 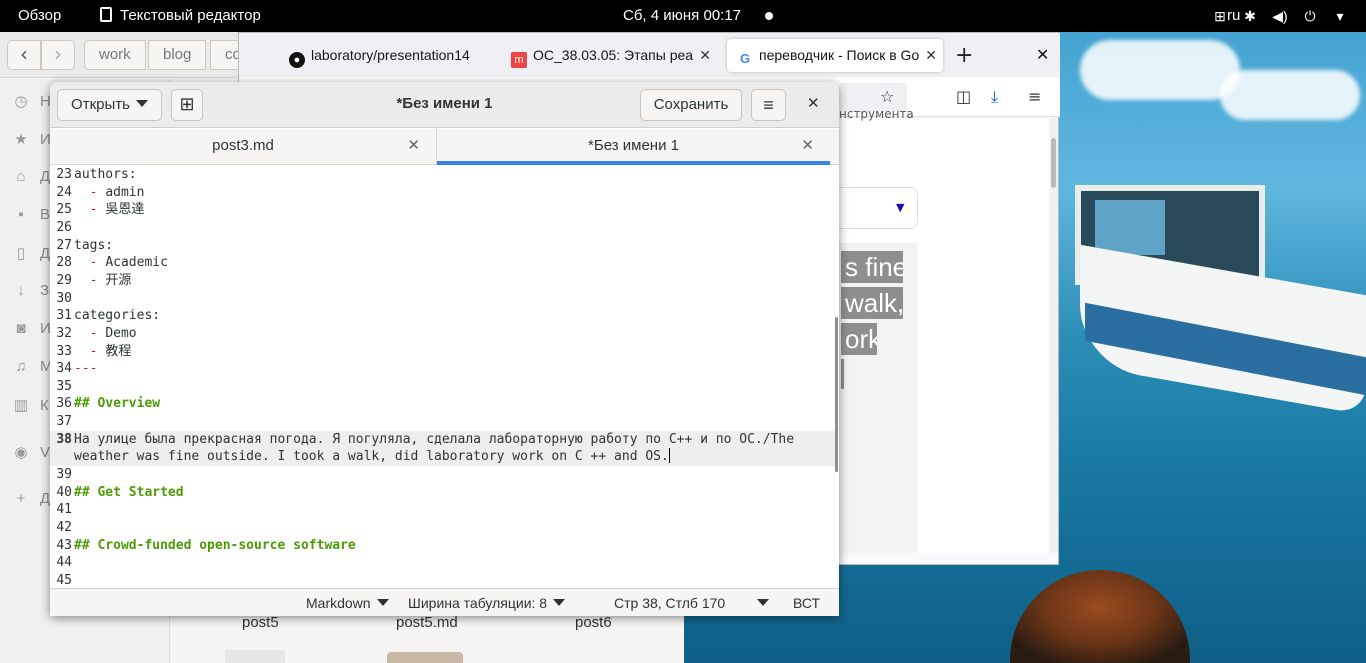 I want to click on power-icon: ⏻, so click(x=1310, y=16).